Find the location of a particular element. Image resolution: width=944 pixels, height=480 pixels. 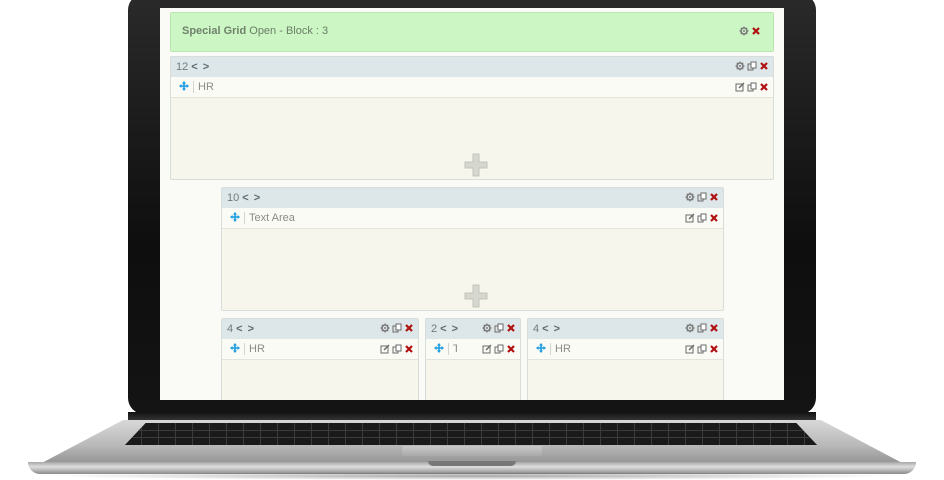

grid-banner: Special Grid Open - Block : 3 is located at coordinates (472, 32).